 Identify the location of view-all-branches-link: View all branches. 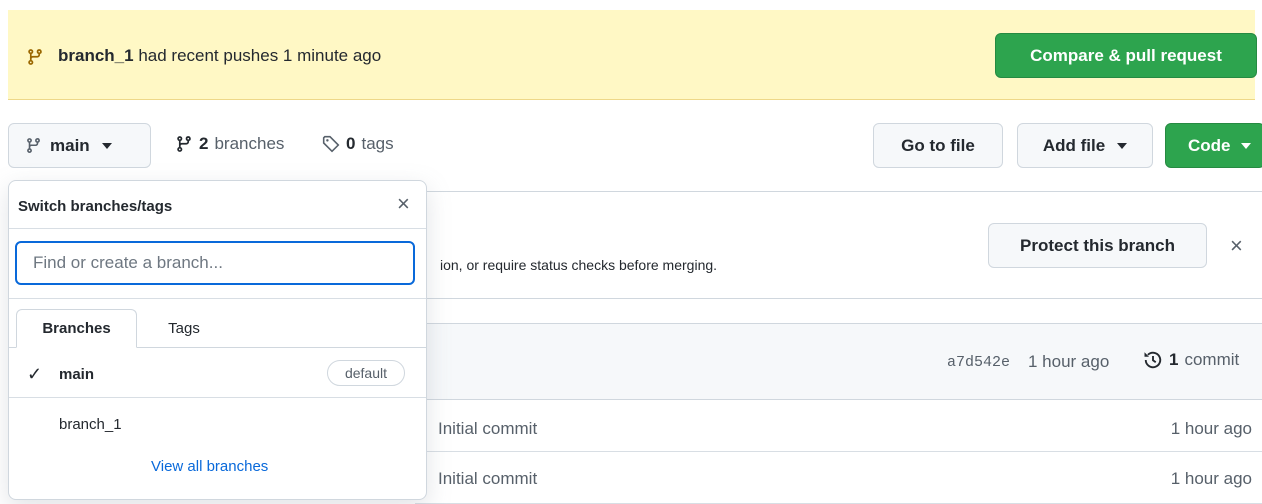
(209, 466).